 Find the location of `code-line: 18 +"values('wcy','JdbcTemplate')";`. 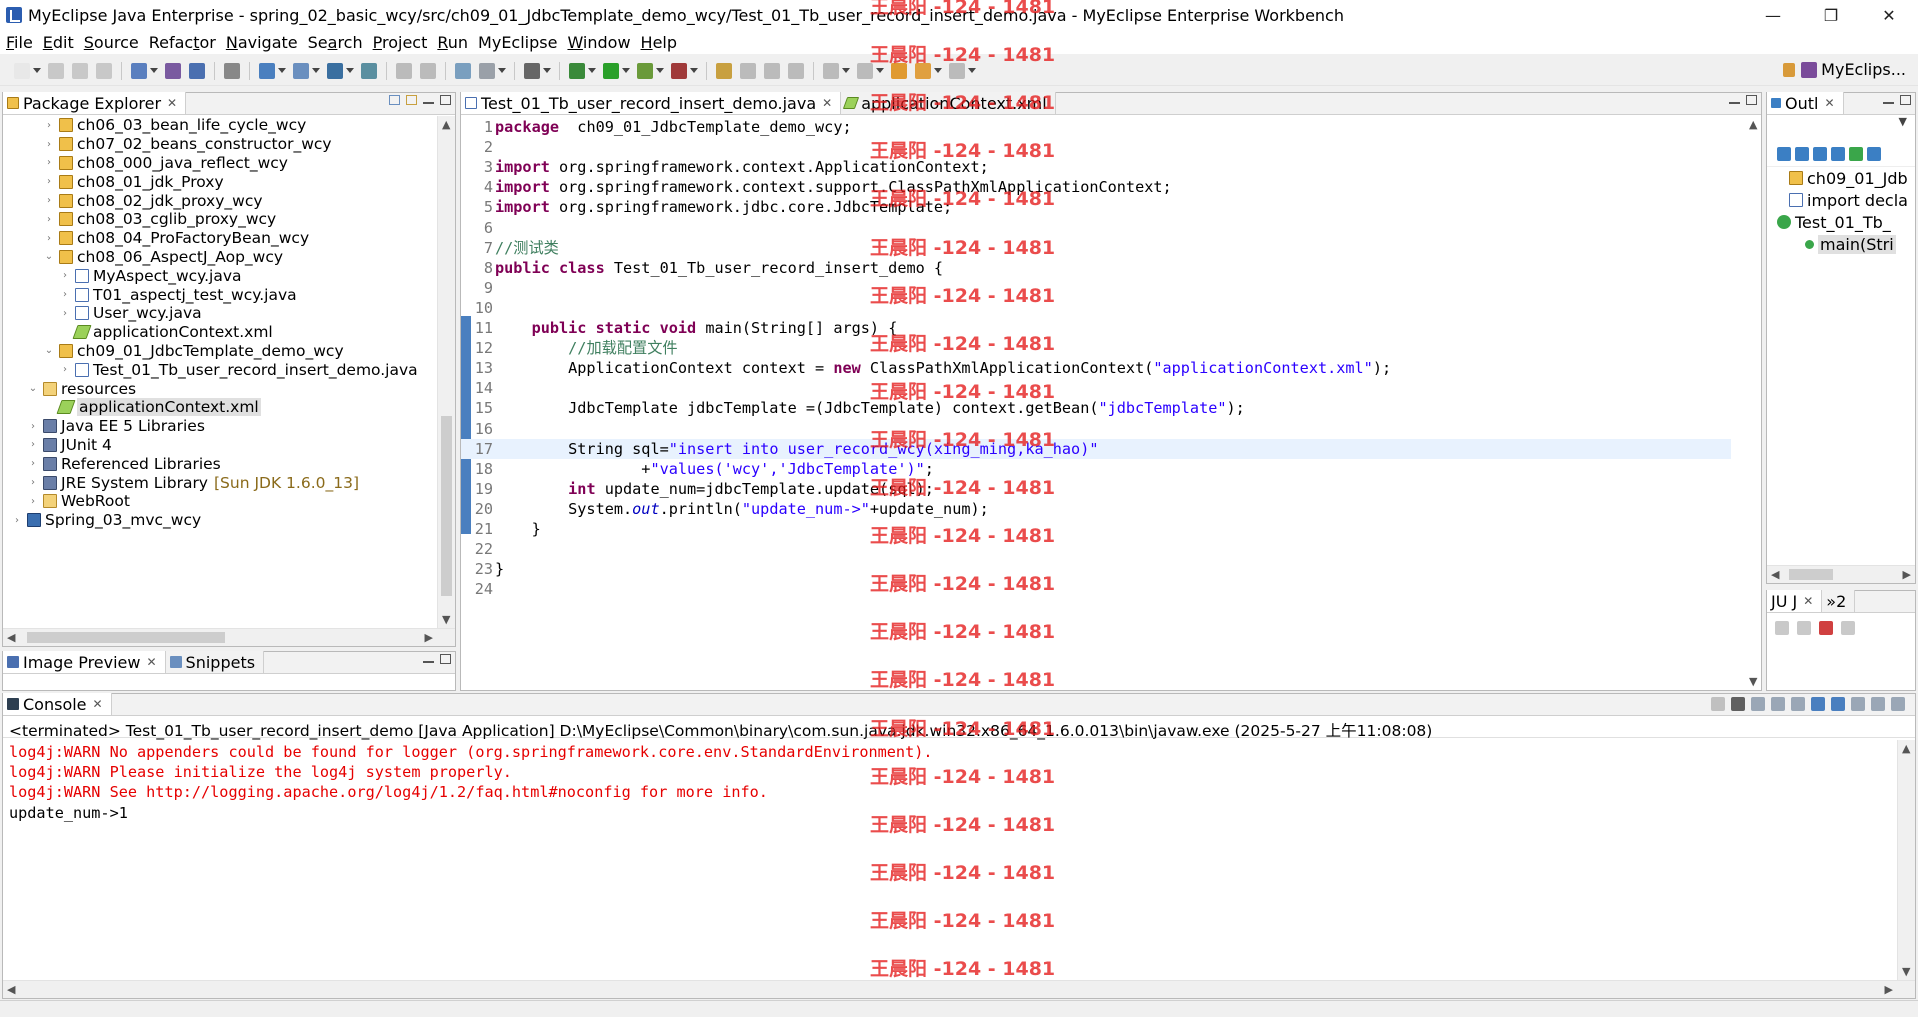

code-line: 18 +"values('wcy','JdbcTemplate')"; is located at coordinates (1096, 469).